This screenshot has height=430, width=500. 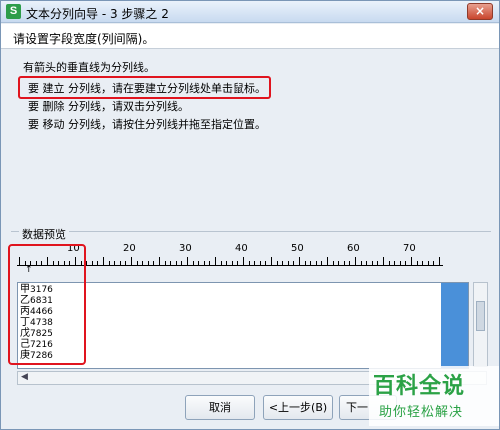 I want to click on ruler-label: 50, so click(x=297, y=248).